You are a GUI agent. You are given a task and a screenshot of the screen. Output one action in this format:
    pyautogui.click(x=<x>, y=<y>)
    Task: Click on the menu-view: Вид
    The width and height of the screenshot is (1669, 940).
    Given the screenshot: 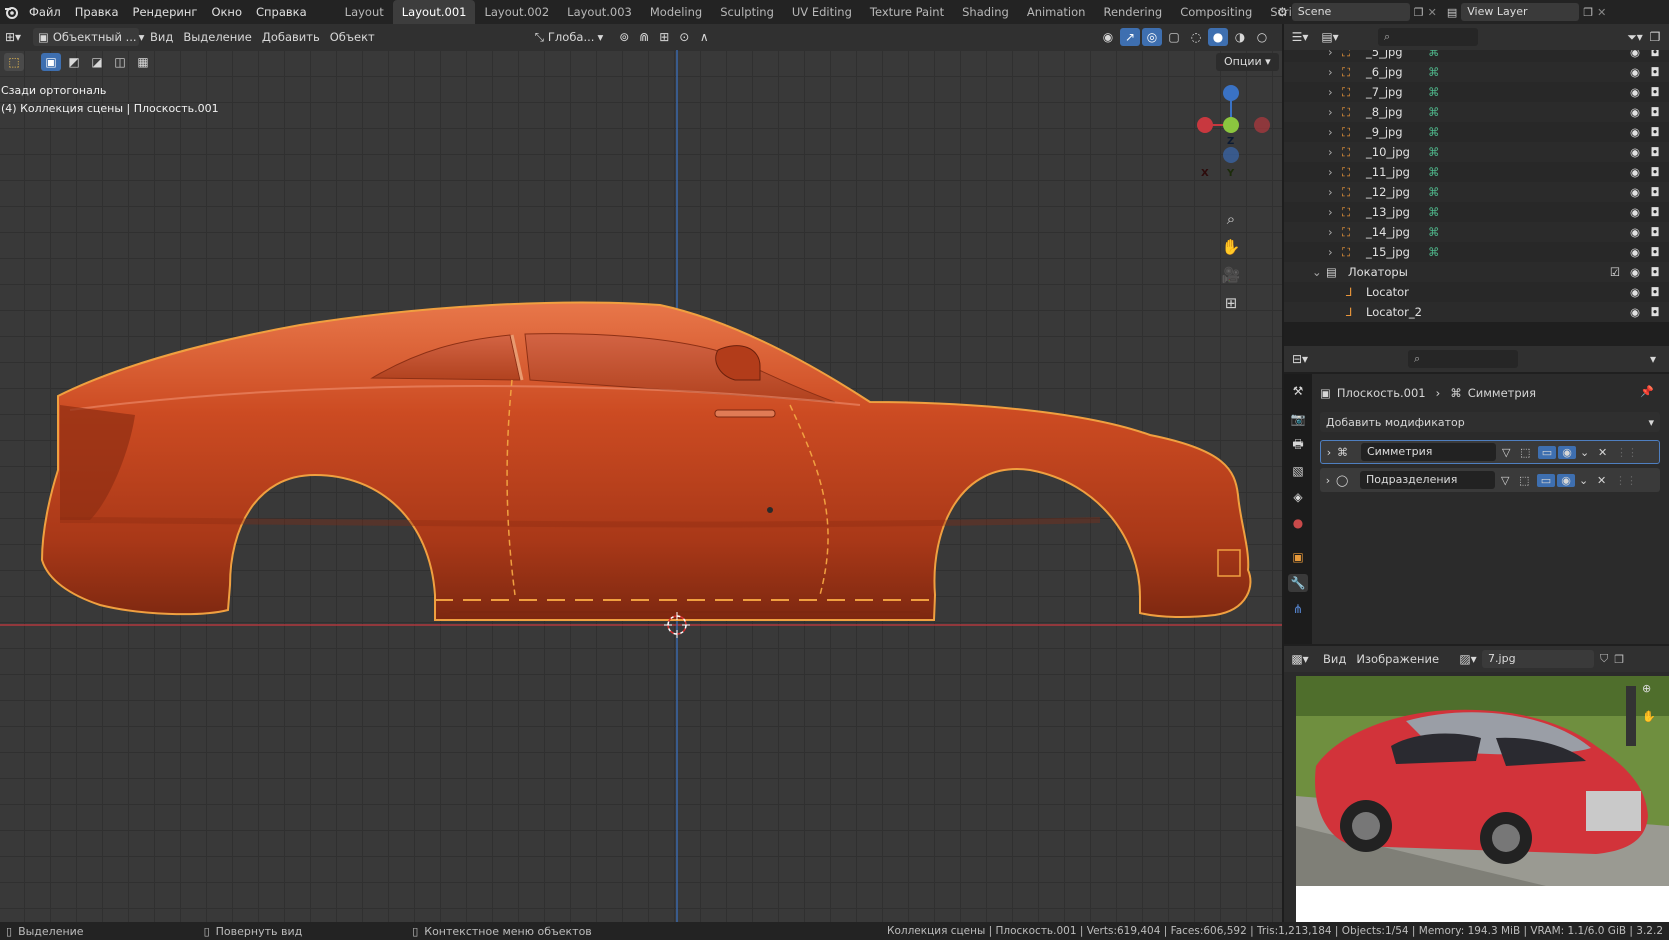 What is the action you would take?
    pyautogui.click(x=161, y=37)
    